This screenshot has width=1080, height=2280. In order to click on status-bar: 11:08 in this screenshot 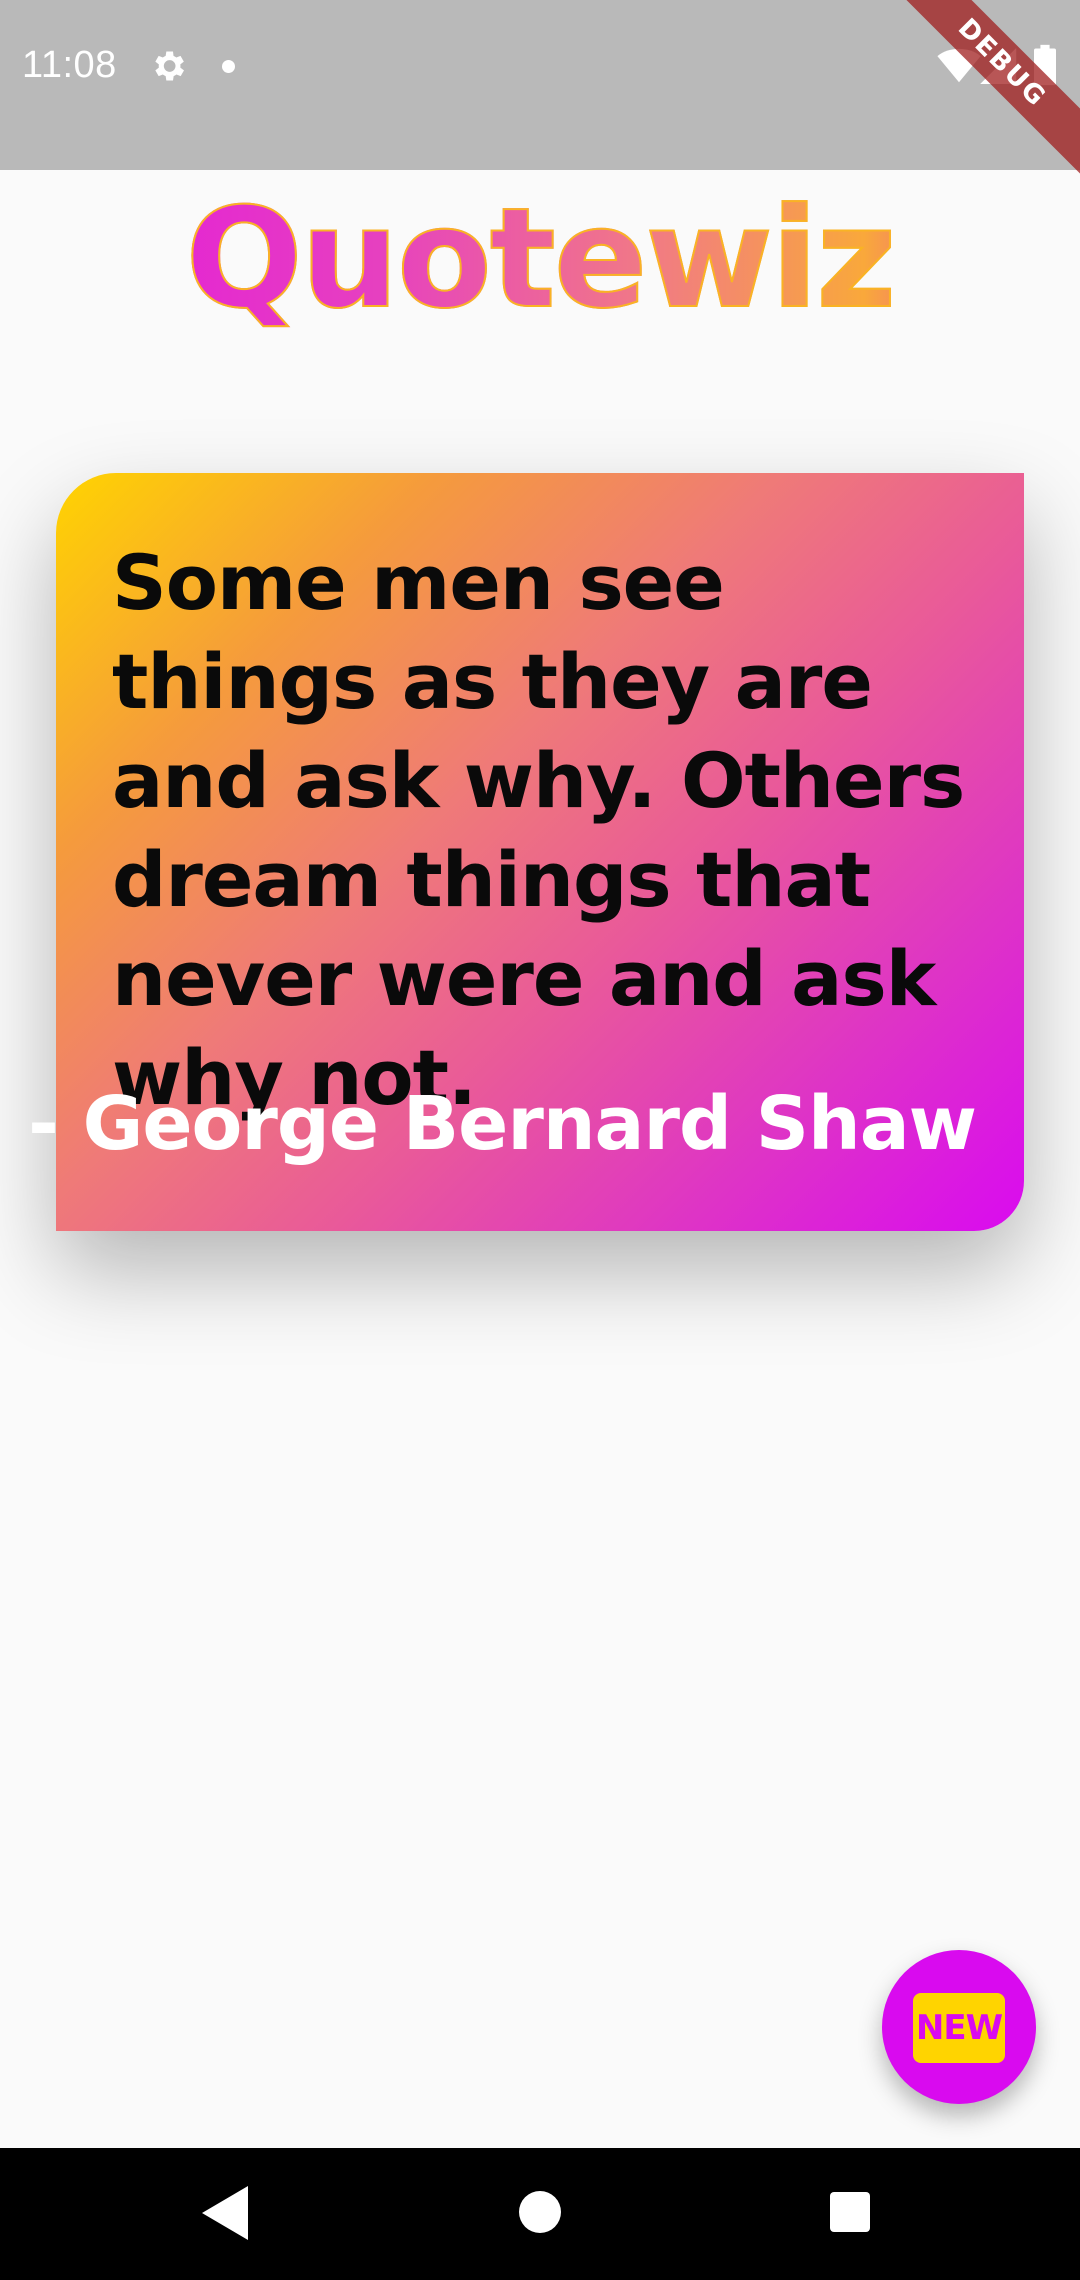, I will do `click(540, 85)`.